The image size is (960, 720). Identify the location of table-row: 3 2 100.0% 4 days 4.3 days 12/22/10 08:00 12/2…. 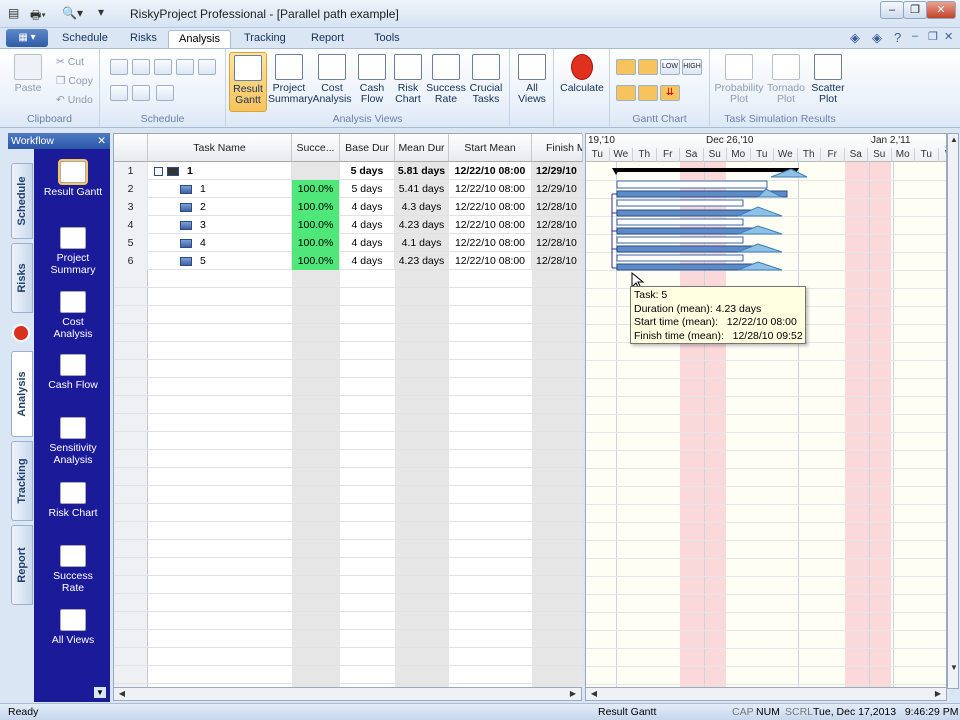
(348, 207).